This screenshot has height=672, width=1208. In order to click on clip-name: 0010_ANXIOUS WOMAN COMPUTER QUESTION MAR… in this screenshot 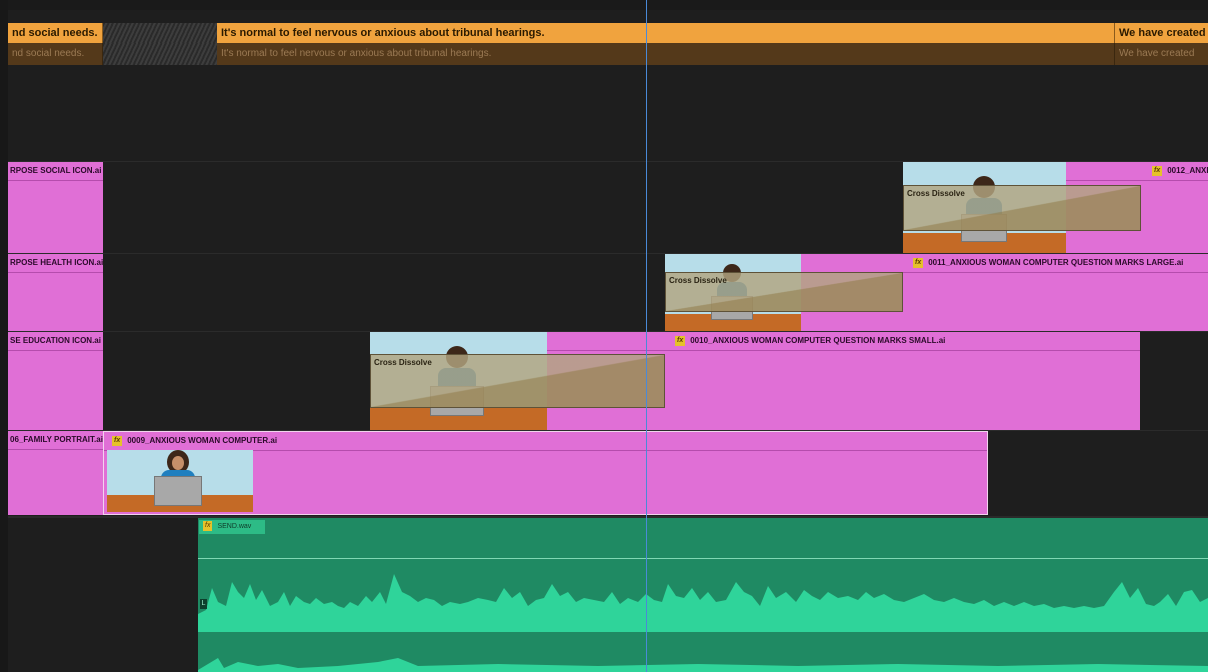, I will do `click(818, 340)`.